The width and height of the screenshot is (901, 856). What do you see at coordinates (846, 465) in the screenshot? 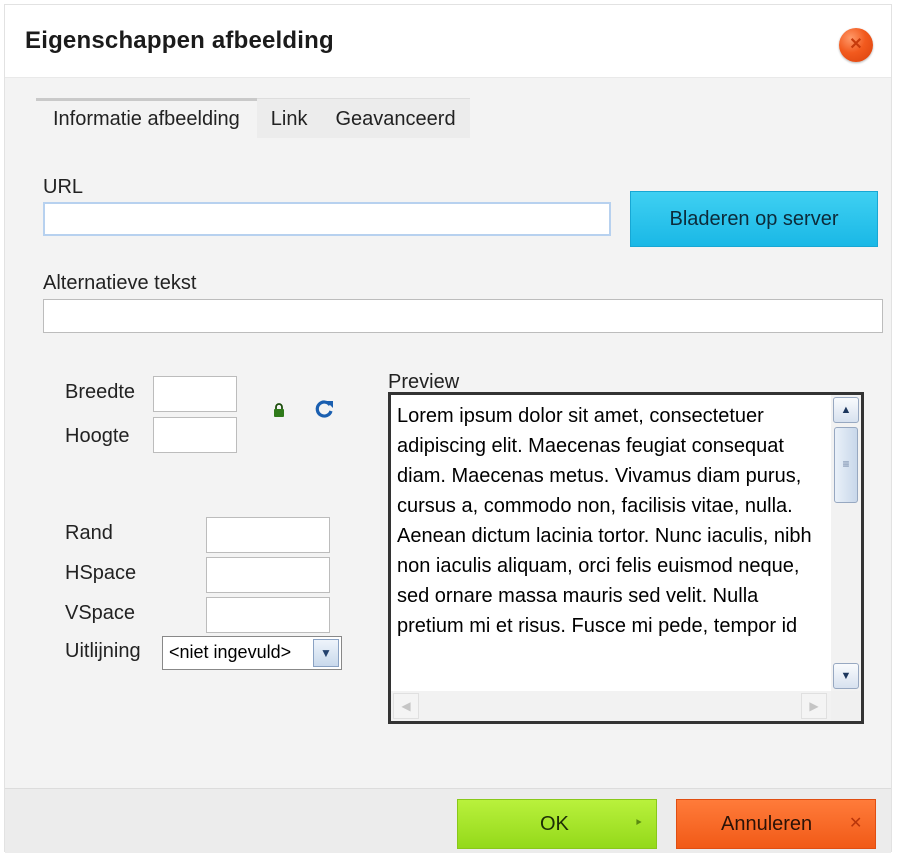
I see `scroll-thumb: ≡` at bounding box center [846, 465].